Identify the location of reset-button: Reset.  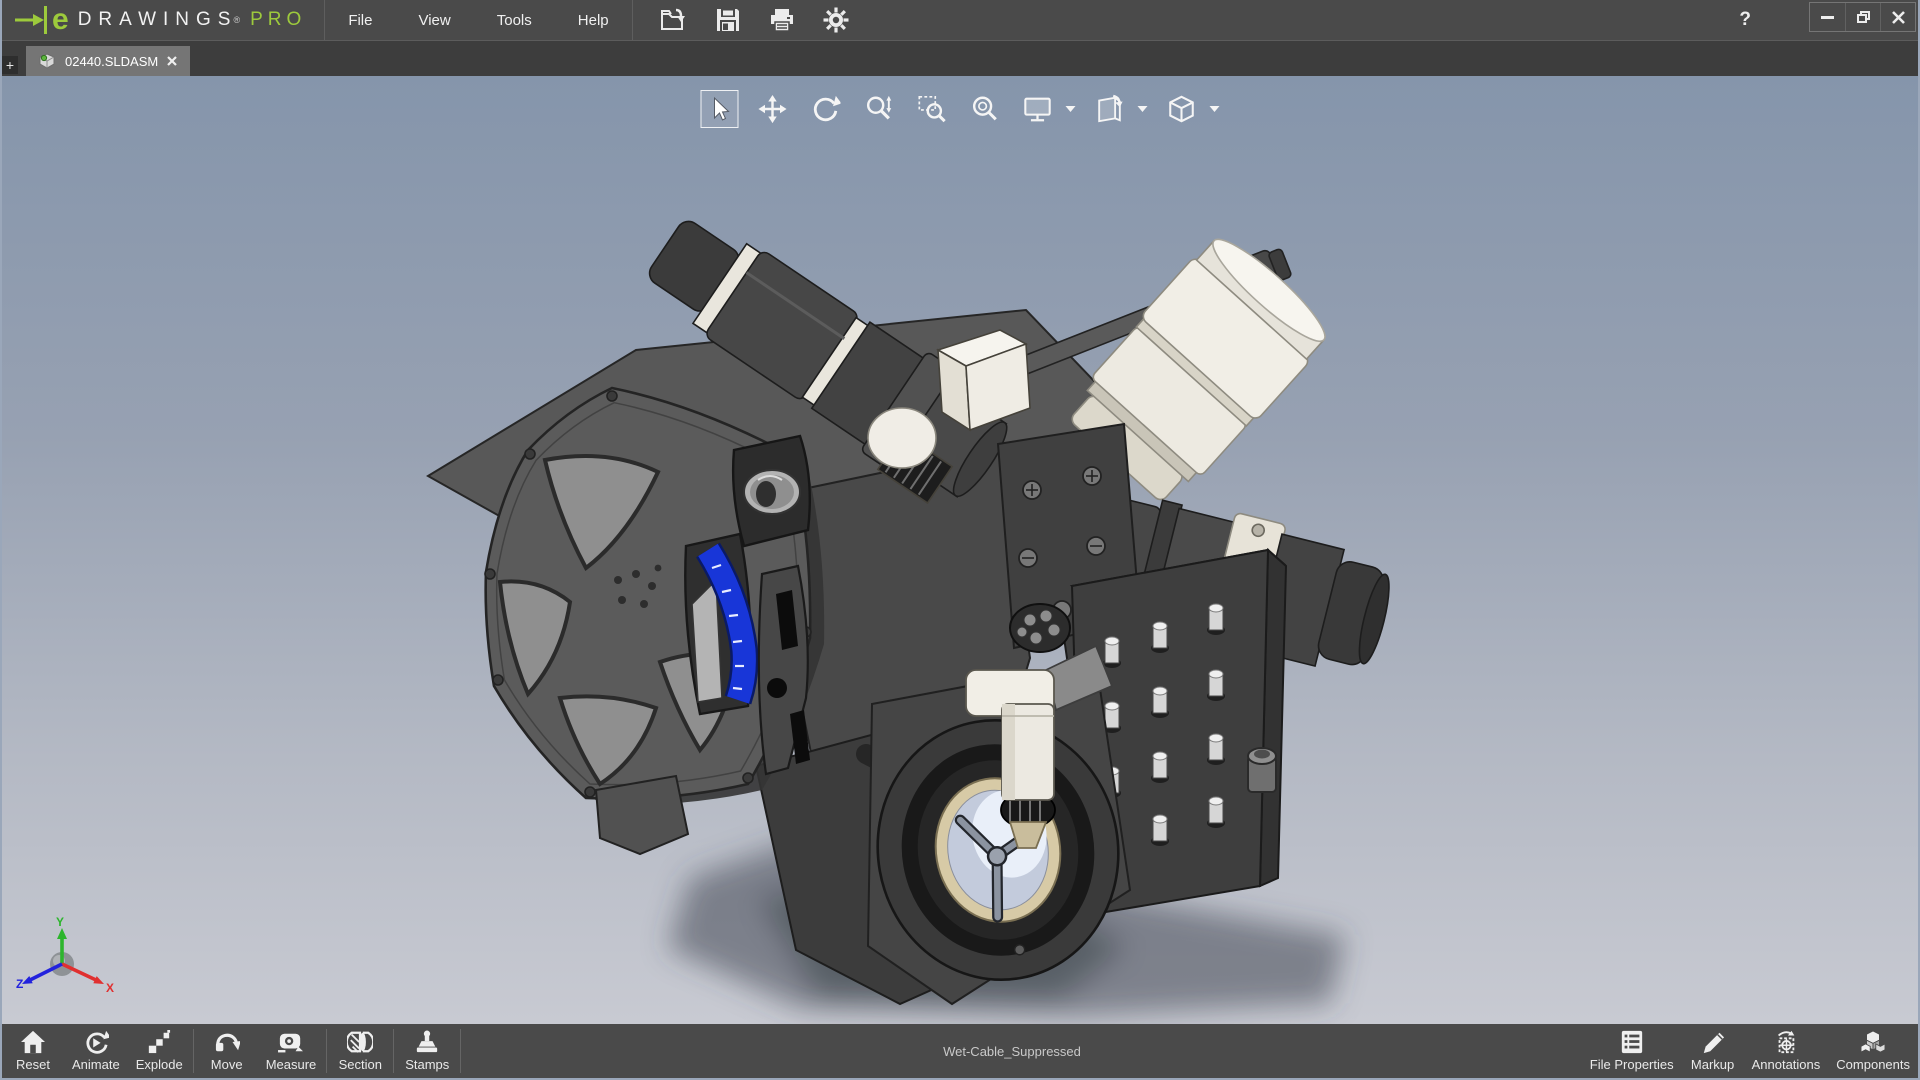
(33, 1051).